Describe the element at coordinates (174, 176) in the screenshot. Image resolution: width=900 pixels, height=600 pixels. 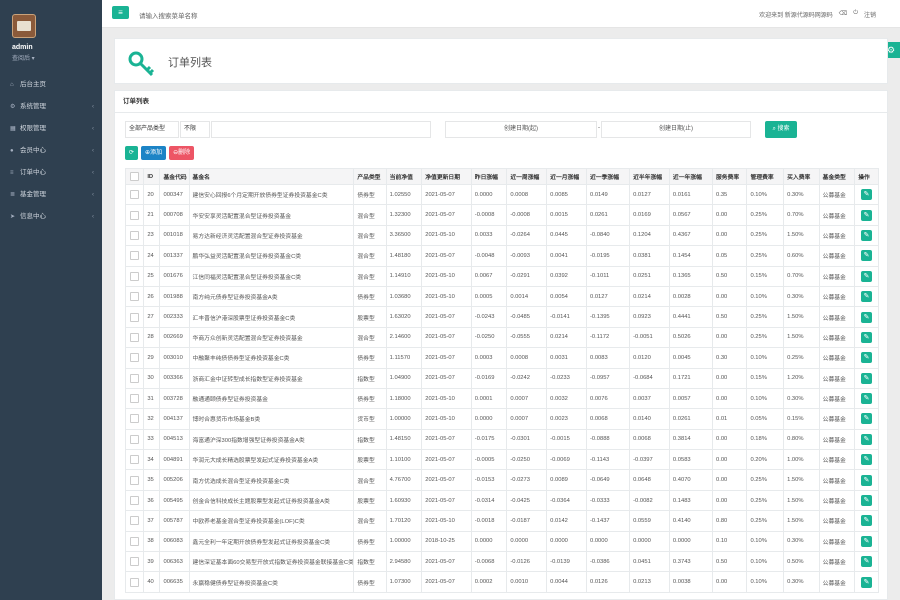
I see `column-header: 基金代码` at that location.